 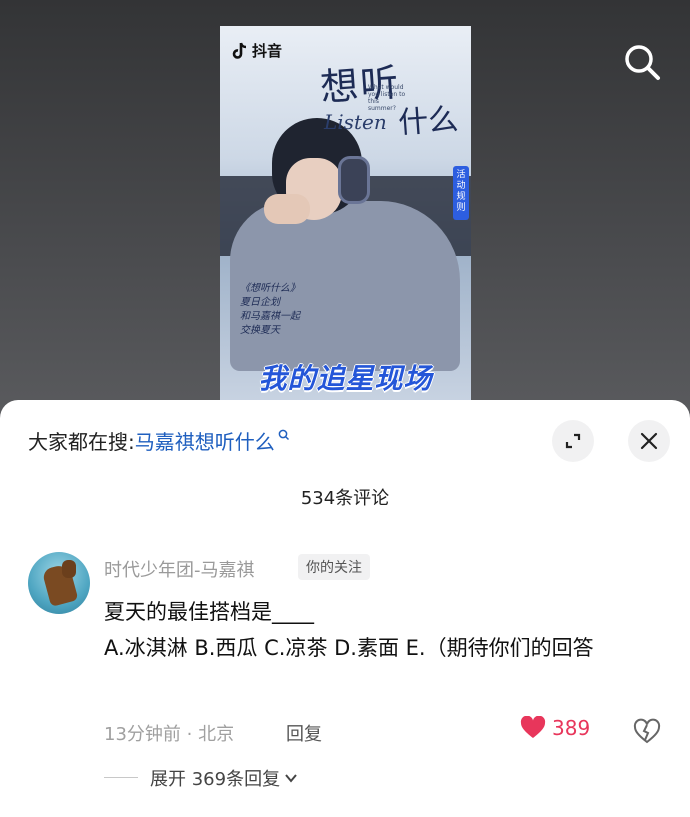 I want to click on close-button, so click(x=649, y=441).